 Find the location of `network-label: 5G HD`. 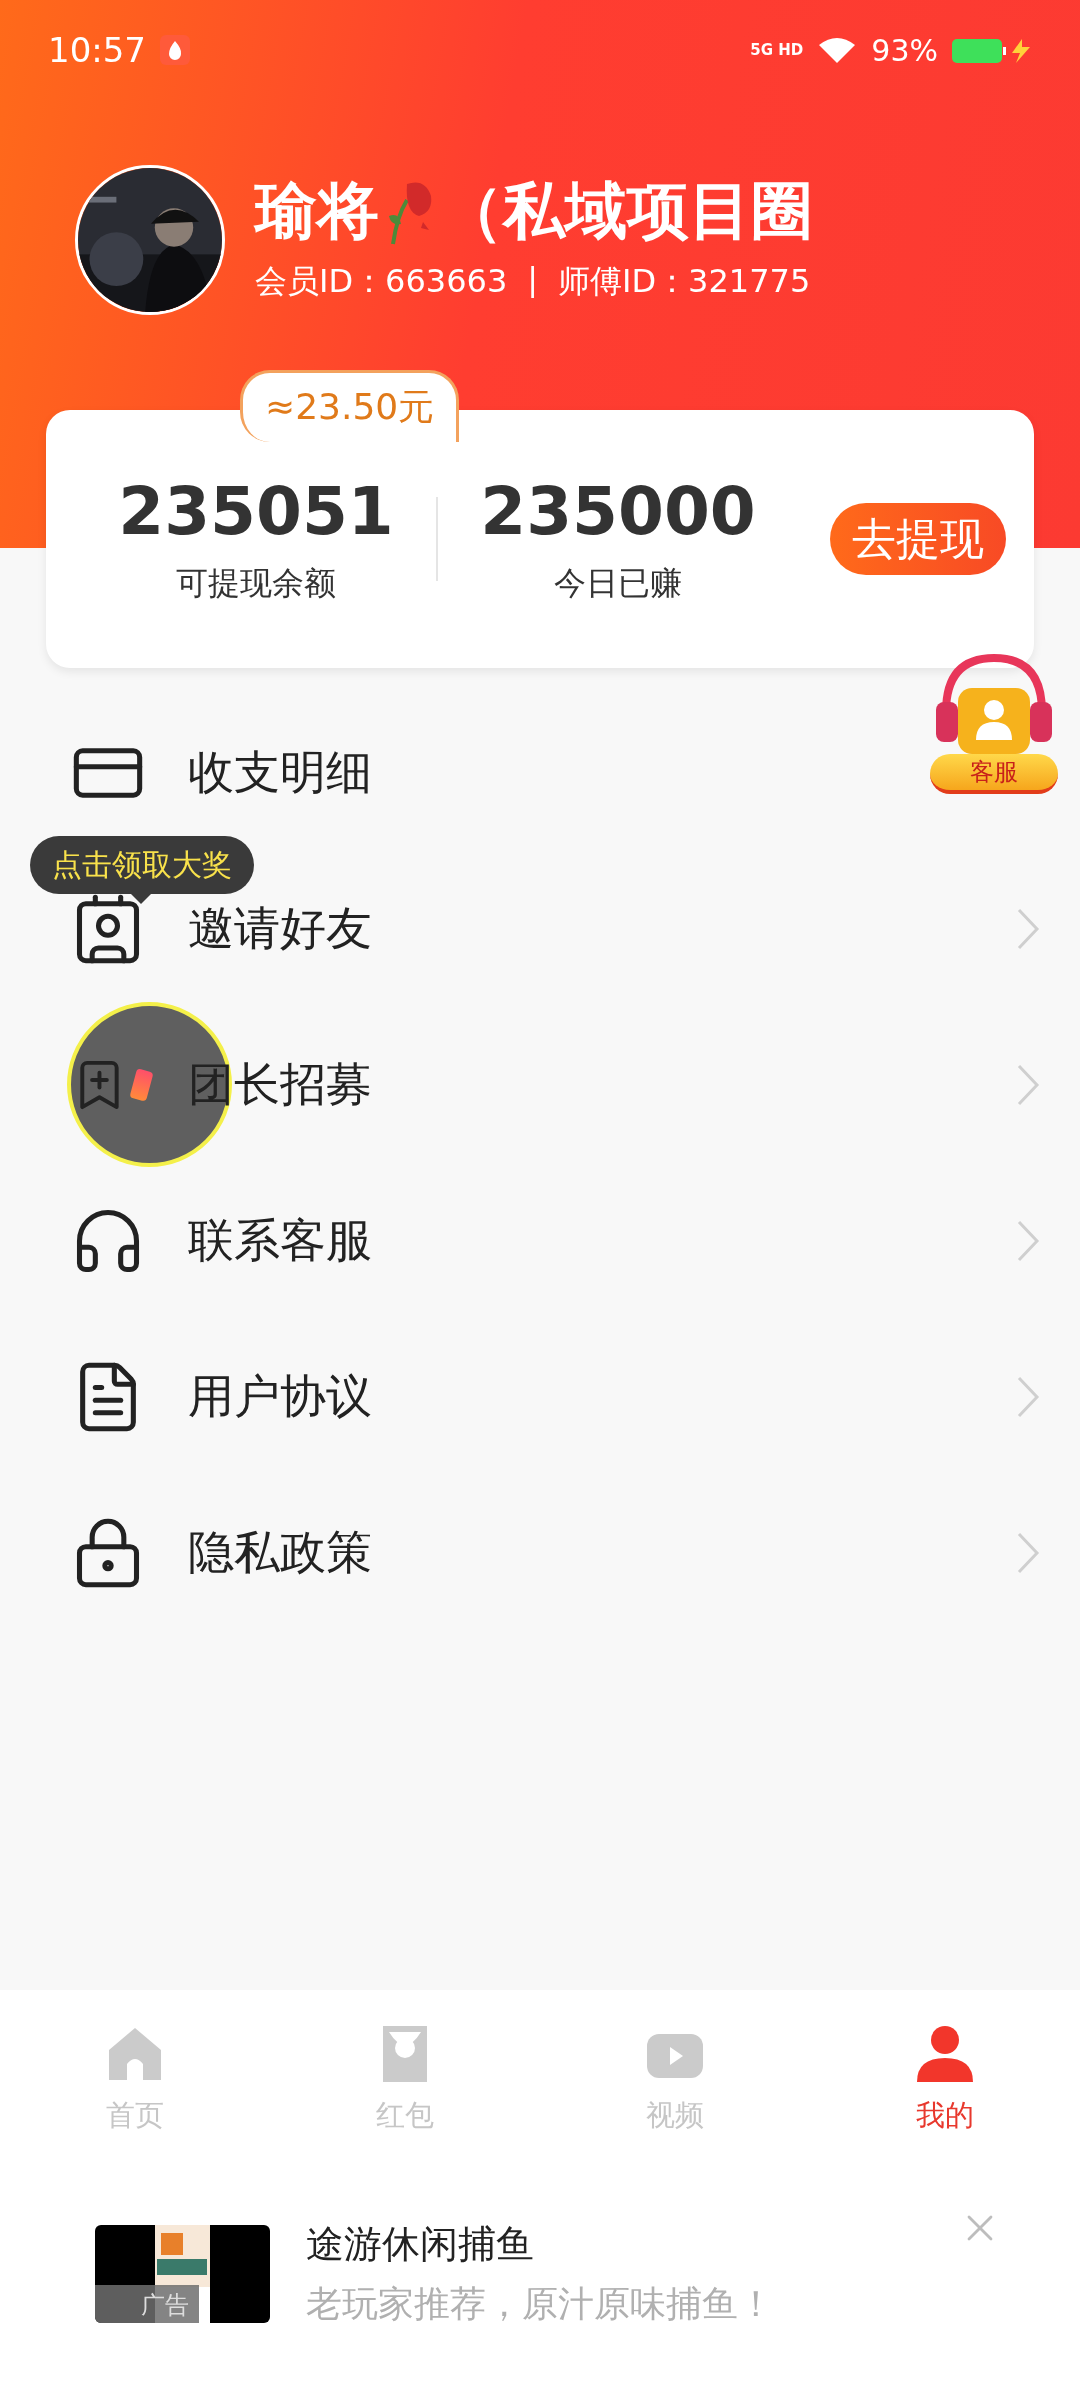

network-label: 5G HD is located at coordinates (777, 50).